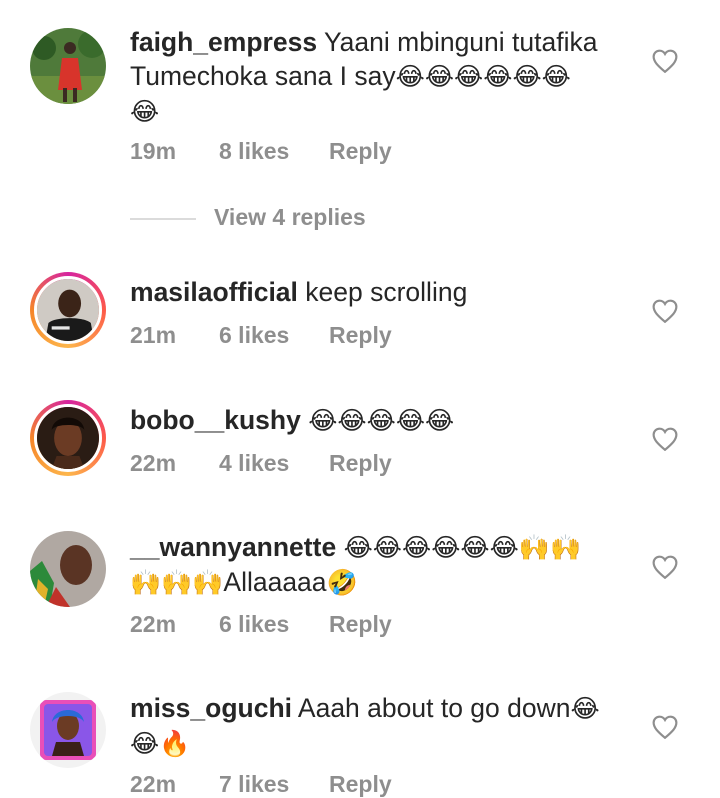  What do you see at coordinates (462, 547) in the screenshot?
I see `comment-emoji: 😂😂😂😂😂😂🙌🙌` at bounding box center [462, 547].